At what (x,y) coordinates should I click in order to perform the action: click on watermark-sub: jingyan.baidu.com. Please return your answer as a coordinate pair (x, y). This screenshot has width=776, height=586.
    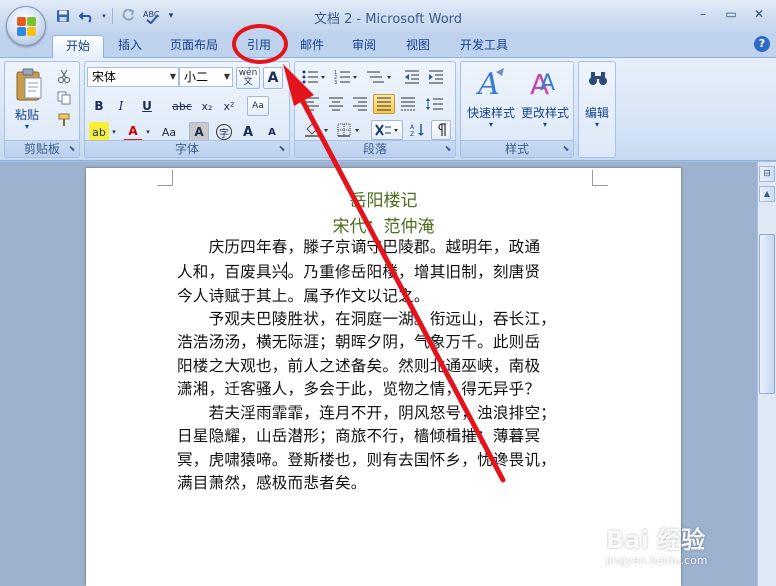
    Looking at the image, I should click on (657, 560).